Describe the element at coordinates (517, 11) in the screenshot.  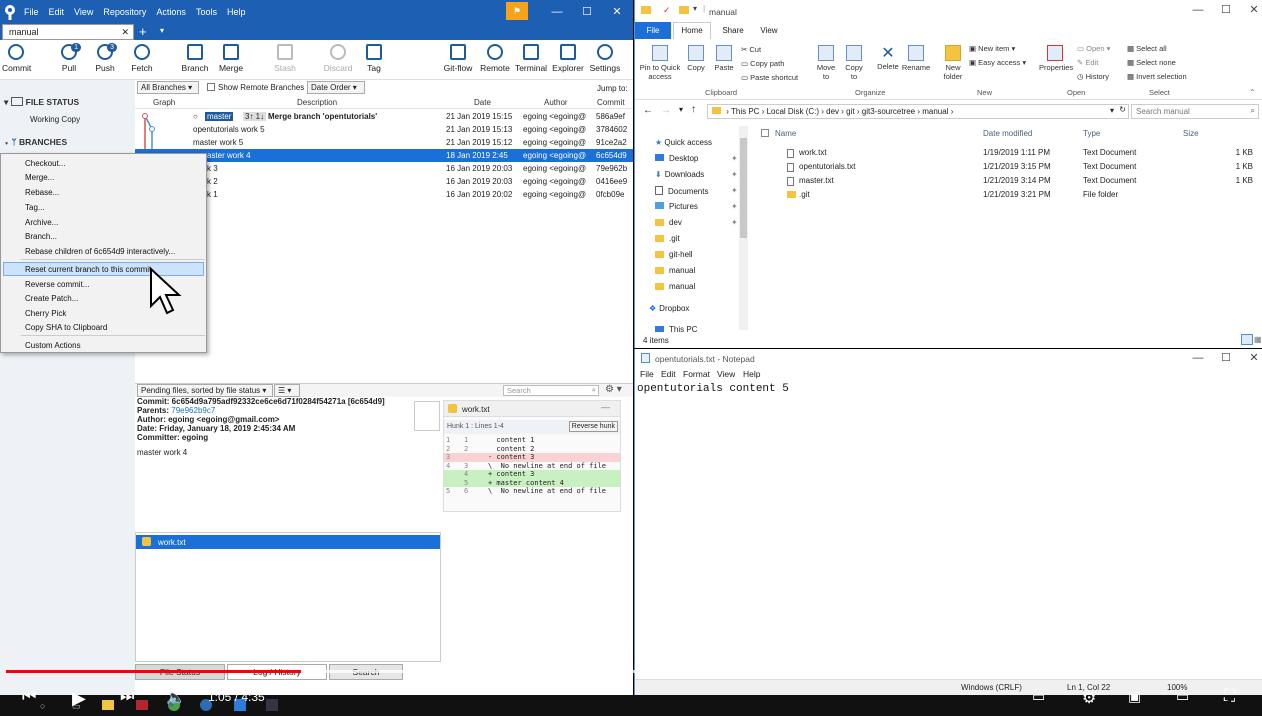
I see `flag-icon: ⚑` at that location.